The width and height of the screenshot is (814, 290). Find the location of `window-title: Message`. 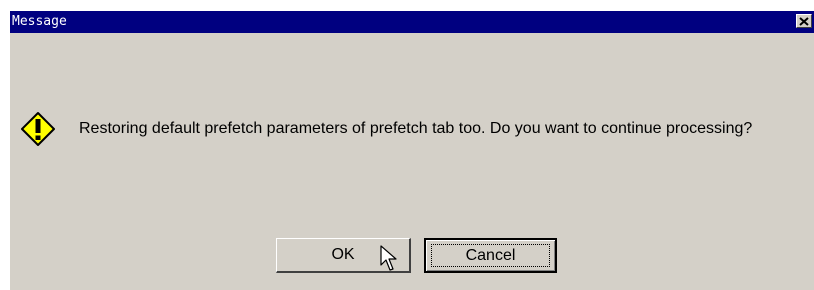

window-title: Message is located at coordinates (39, 21).